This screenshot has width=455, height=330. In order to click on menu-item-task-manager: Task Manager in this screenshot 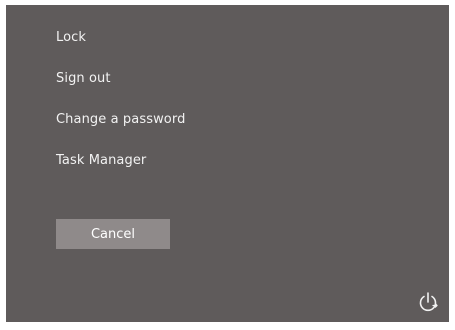, I will do `click(101, 160)`.